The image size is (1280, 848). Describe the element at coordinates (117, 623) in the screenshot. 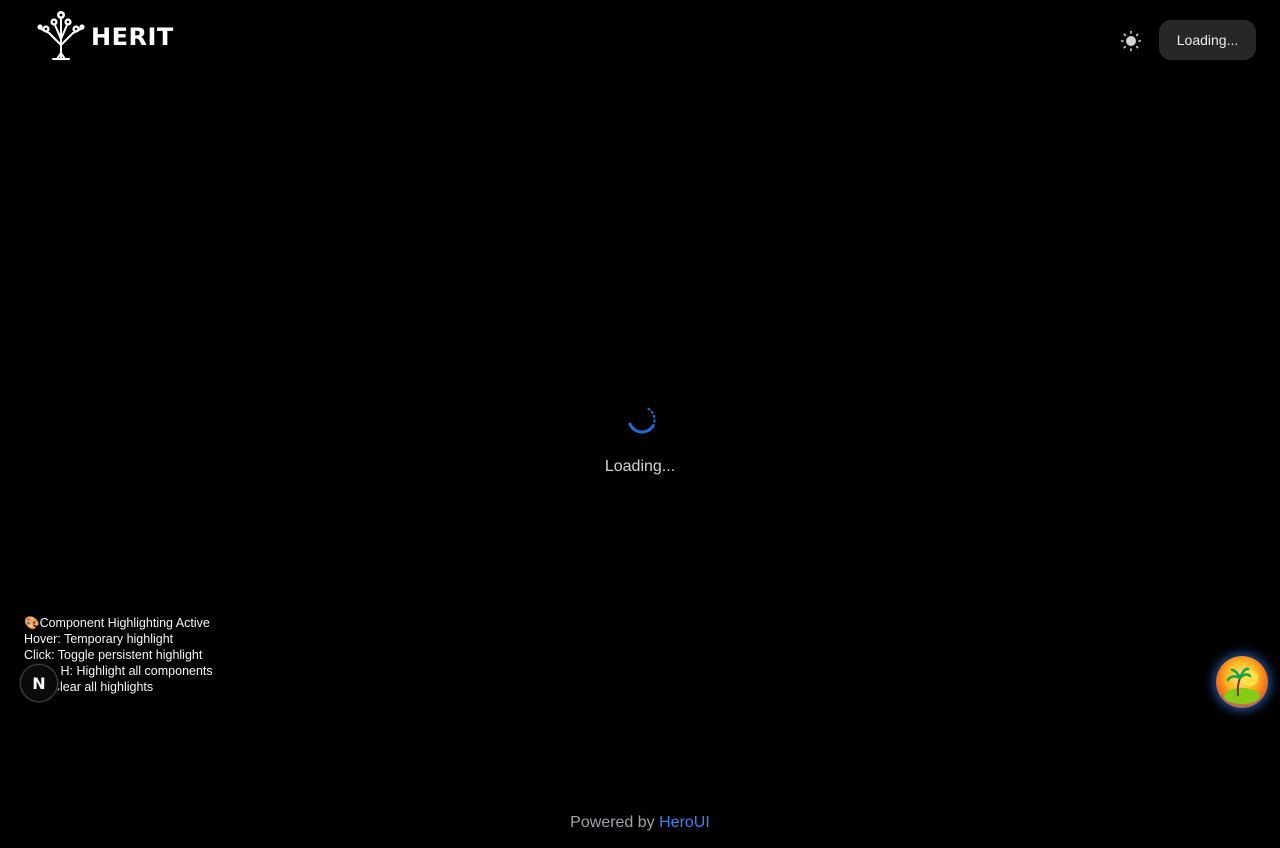

I see `debug-line-active: 🎨Component Highlighting Active` at that location.